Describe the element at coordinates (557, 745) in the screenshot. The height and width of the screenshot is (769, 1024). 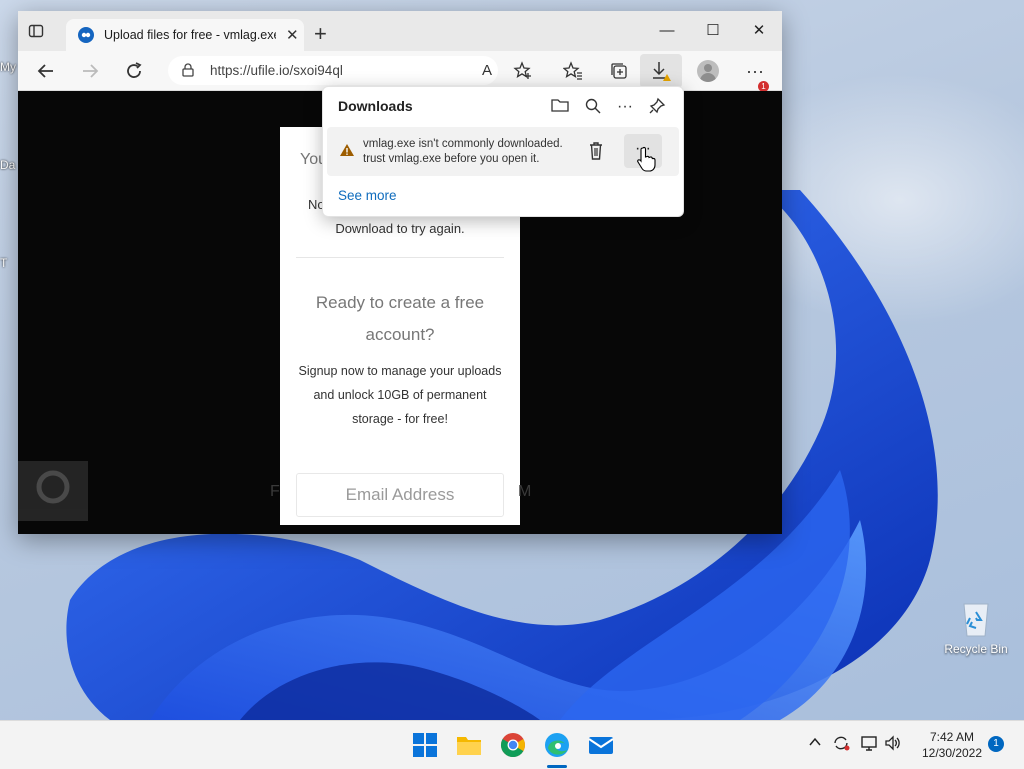
I see `edge-icon` at that location.